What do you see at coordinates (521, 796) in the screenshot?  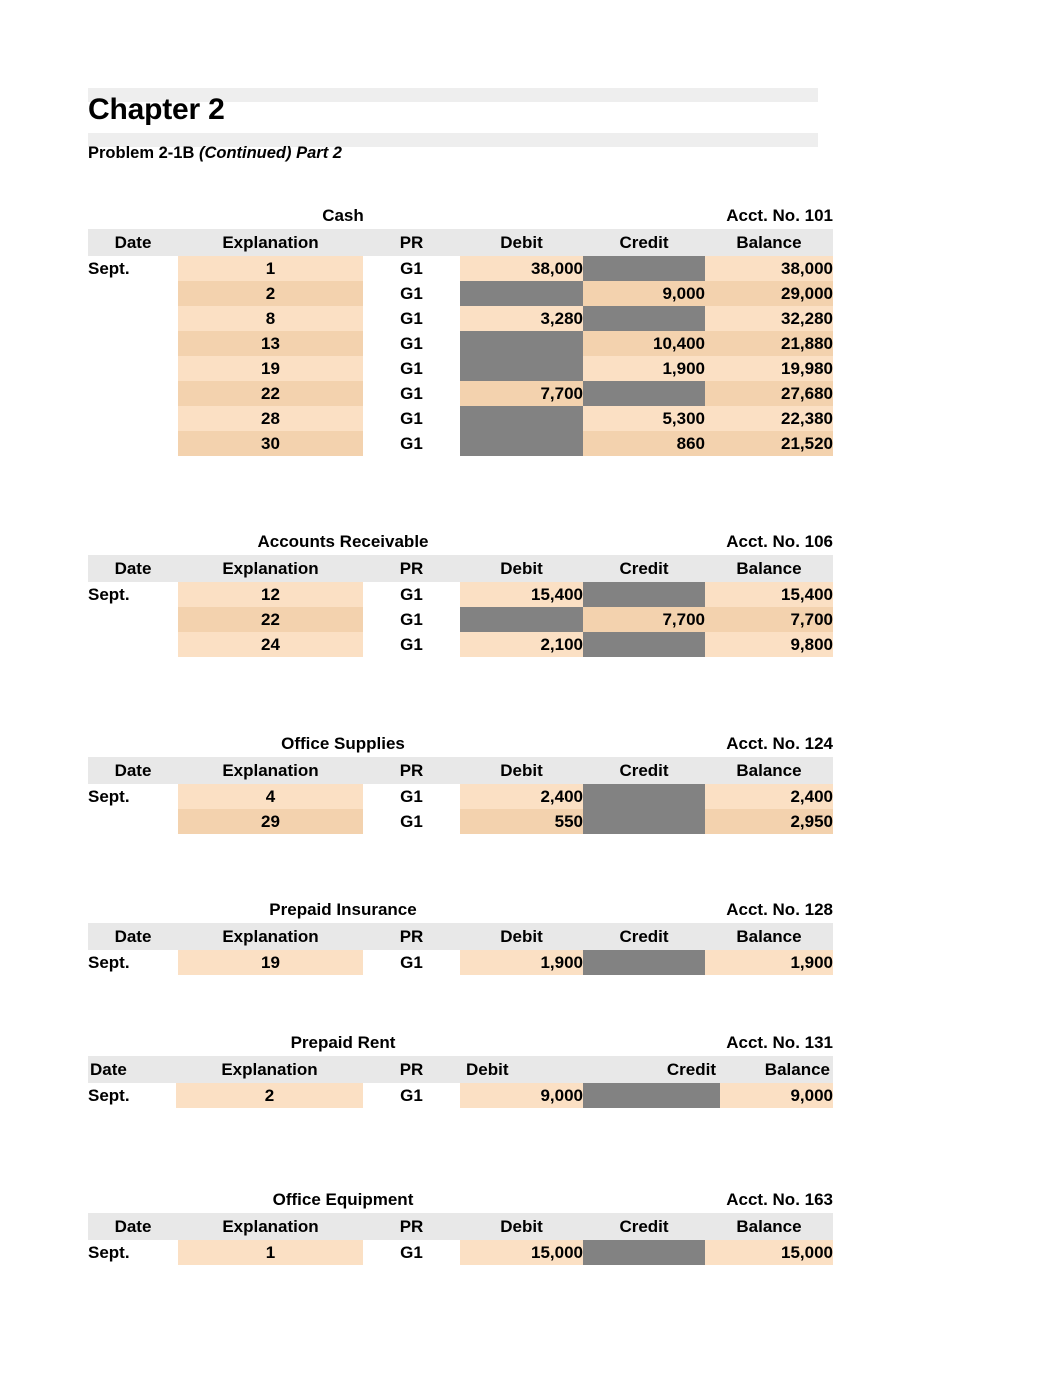 I see `cell-debit: 2,400` at bounding box center [521, 796].